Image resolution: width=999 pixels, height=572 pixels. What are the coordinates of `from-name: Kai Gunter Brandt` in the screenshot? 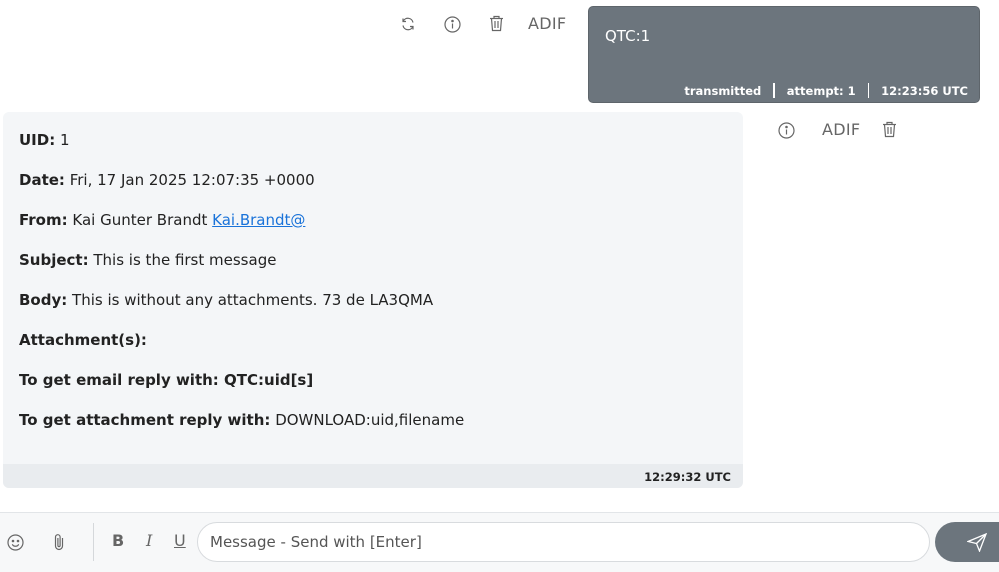 It's located at (140, 220).